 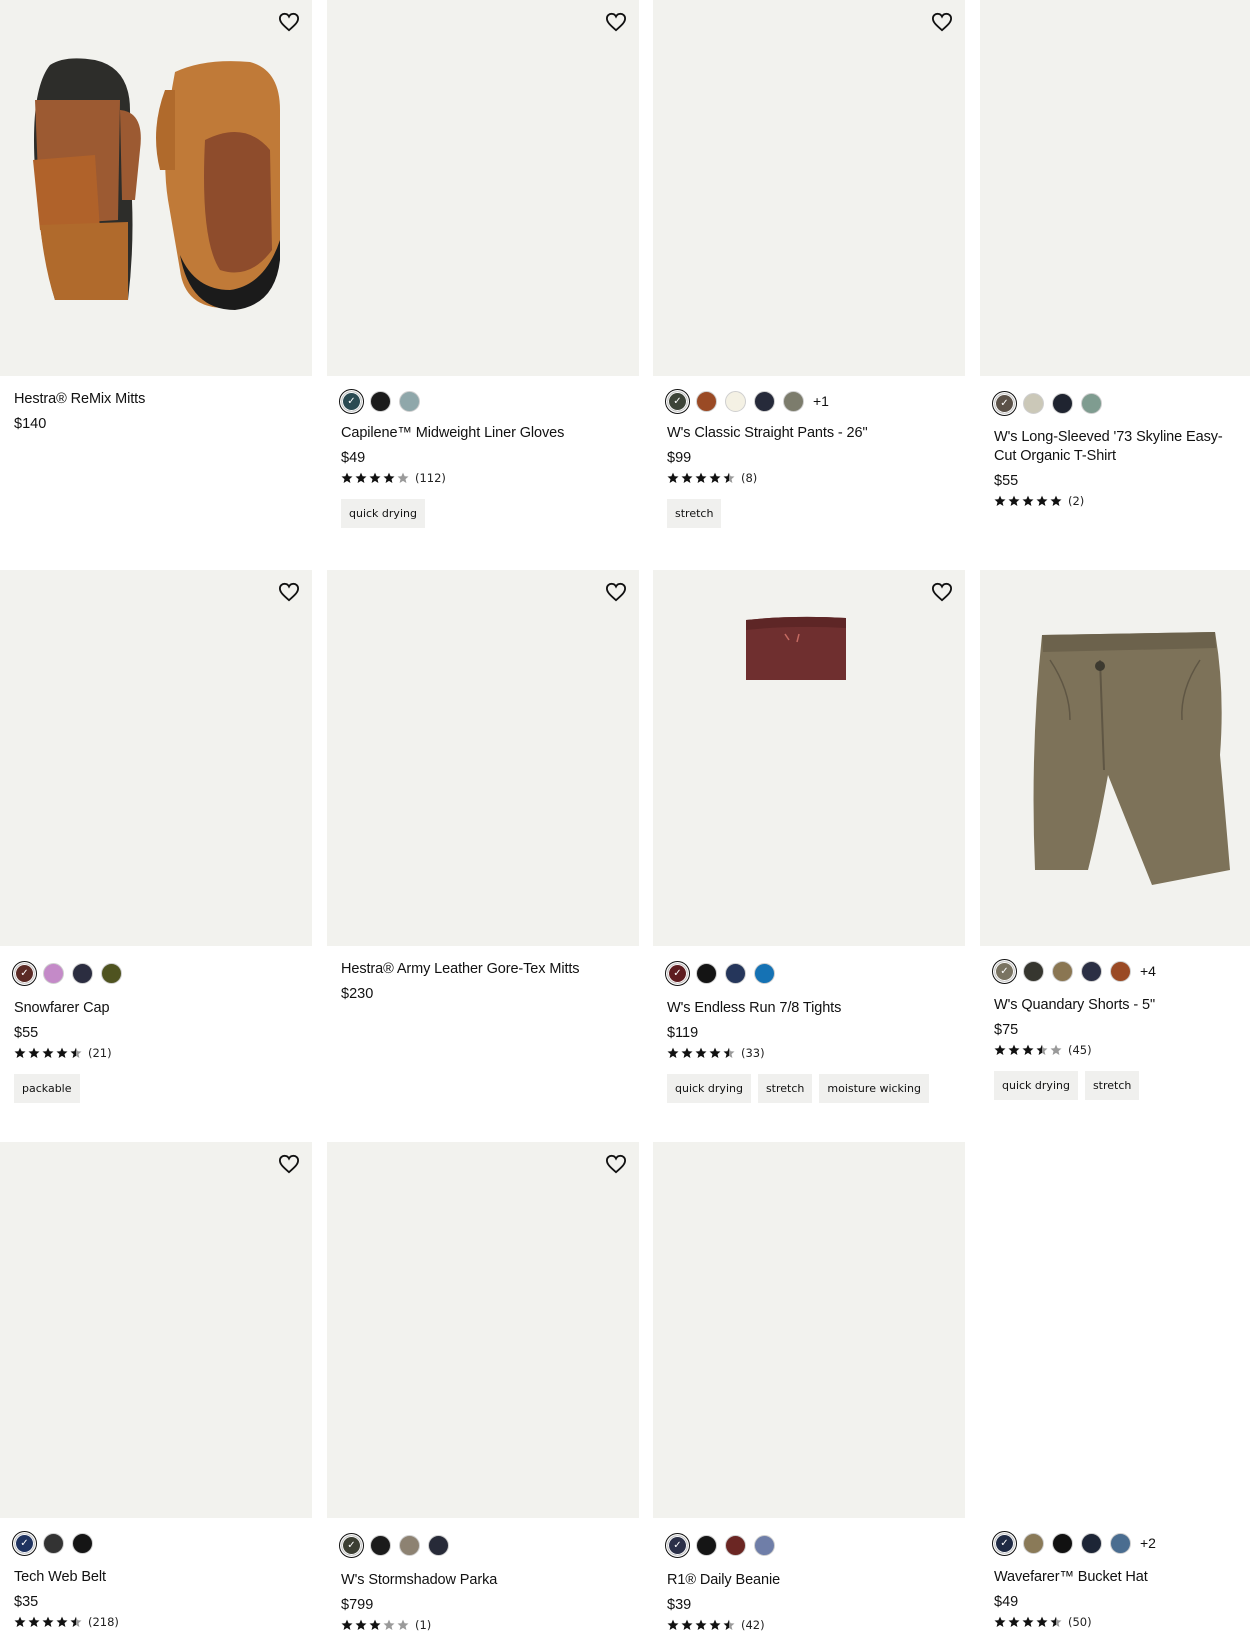 I want to click on rating-count: (50), so click(x=1080, y=1622).